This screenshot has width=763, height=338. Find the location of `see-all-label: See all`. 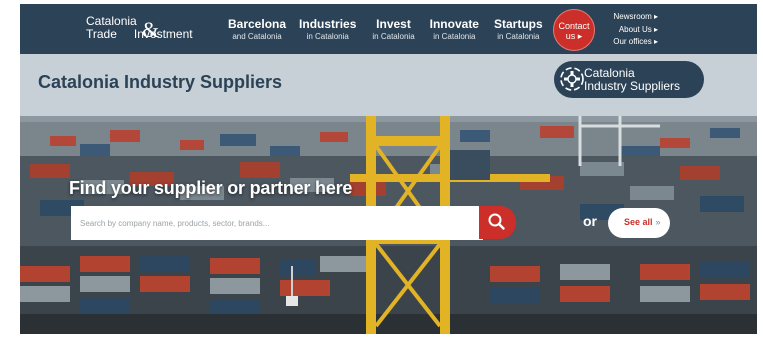

see-all-label: See all is located at coordinates (638, 222).